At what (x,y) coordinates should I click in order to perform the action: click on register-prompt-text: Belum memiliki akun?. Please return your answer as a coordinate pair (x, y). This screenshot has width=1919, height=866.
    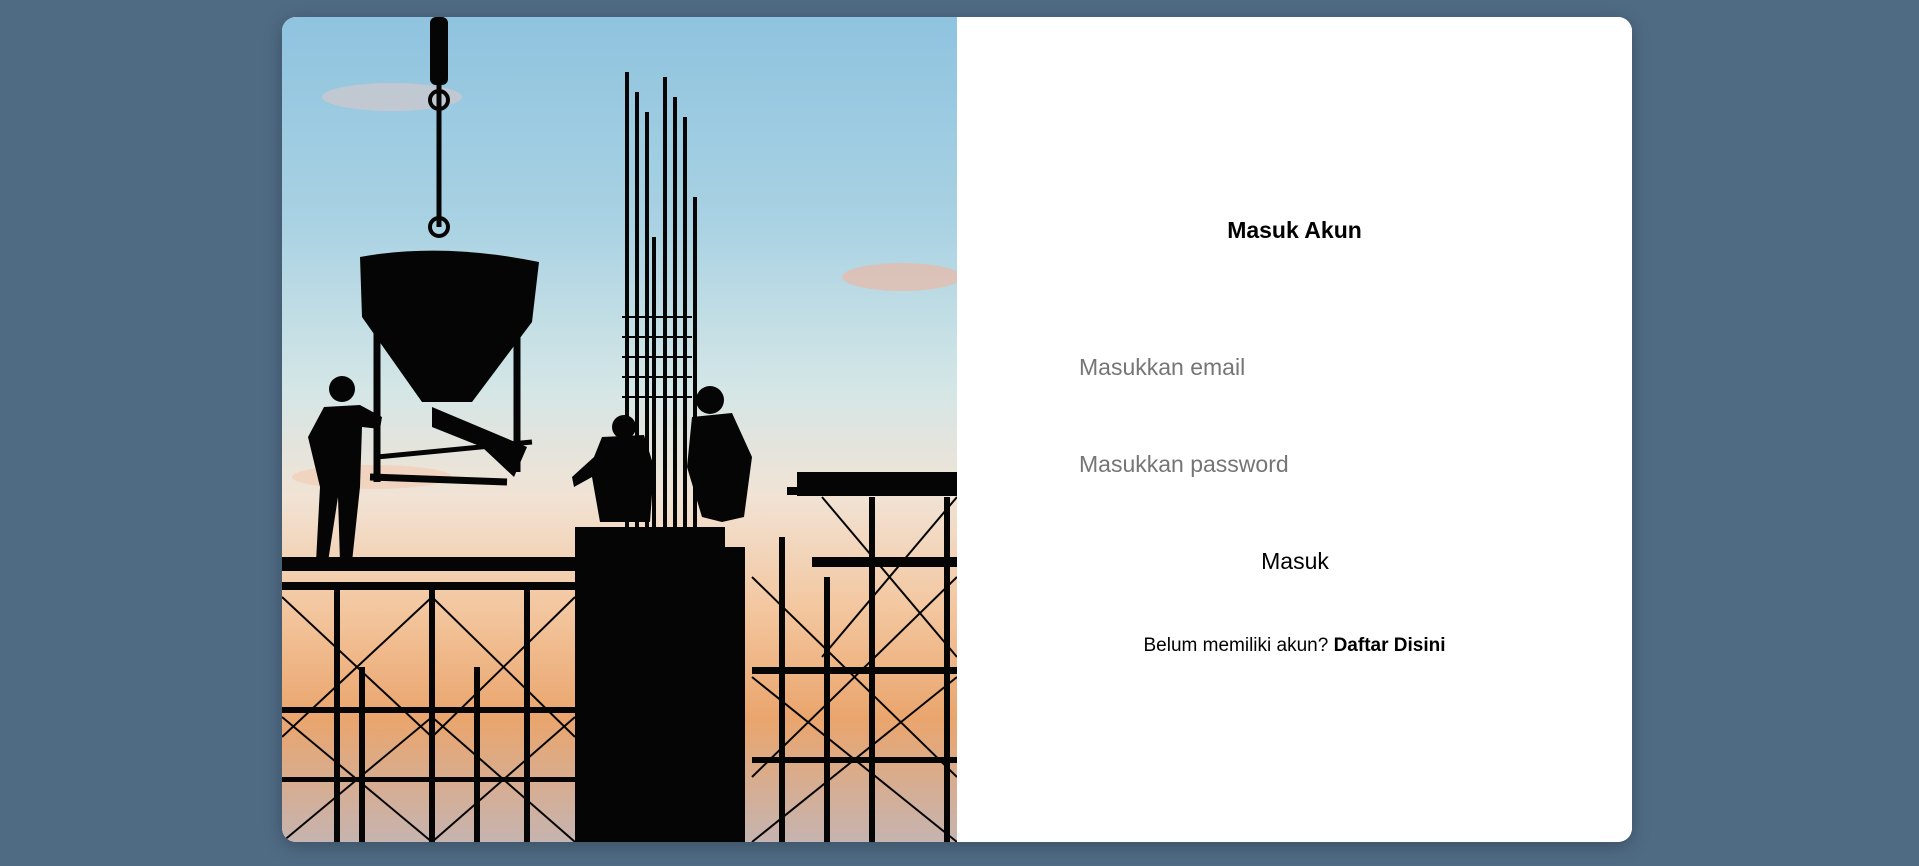
    Looking at the image, I should click on (1236, 645).